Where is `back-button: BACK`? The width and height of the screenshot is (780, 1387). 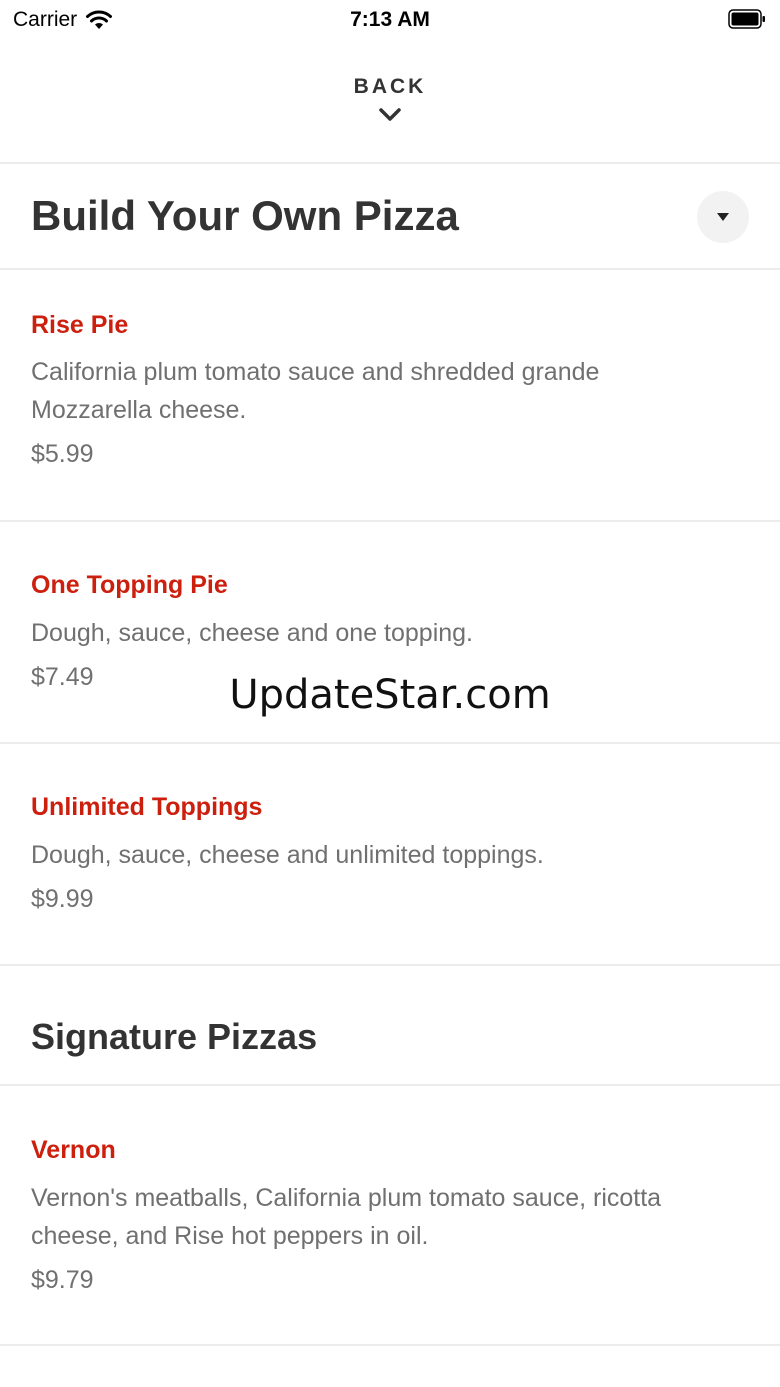
back-button: BACK is located at coordinates (390, 111).